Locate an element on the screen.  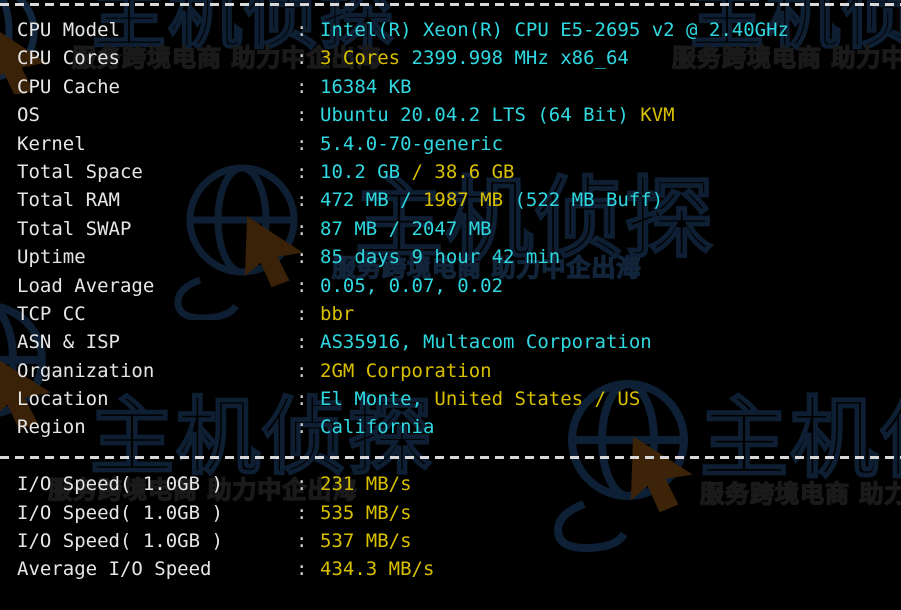
io-speed-row: I/O Speed( 1.0GB ):231 MB/s is located at coordinates (450, 484).